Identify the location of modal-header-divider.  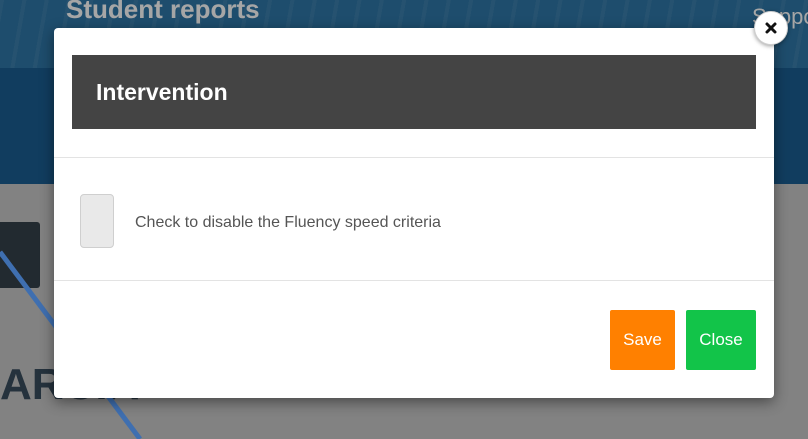
(414, 157).